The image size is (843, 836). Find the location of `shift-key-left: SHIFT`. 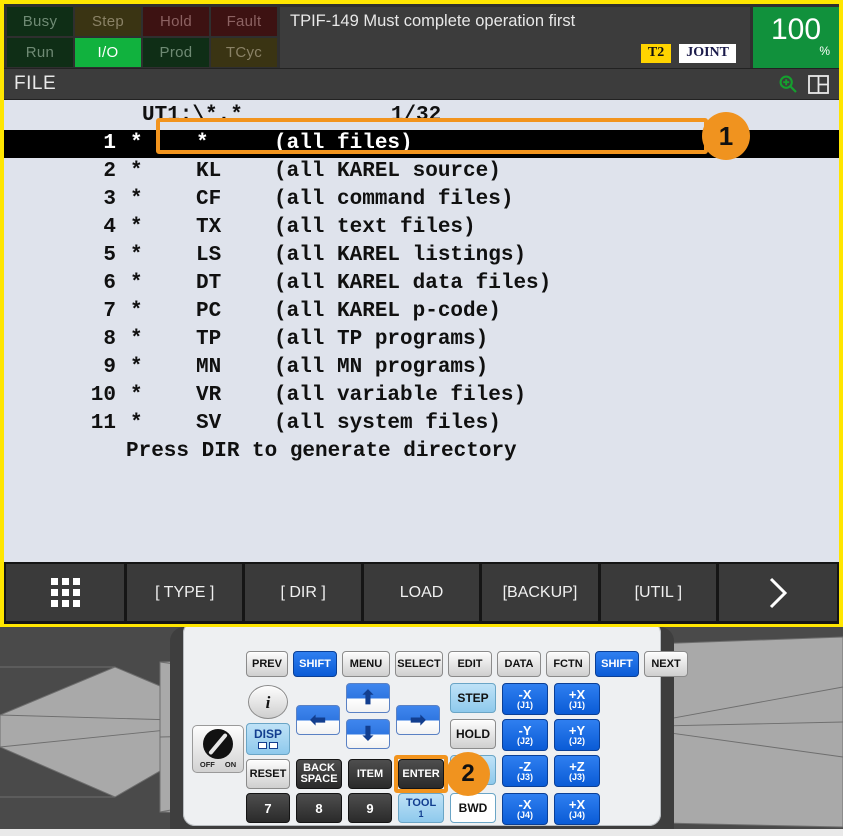

shift-key-left: SHIFT is located at coordinates (315, 664).